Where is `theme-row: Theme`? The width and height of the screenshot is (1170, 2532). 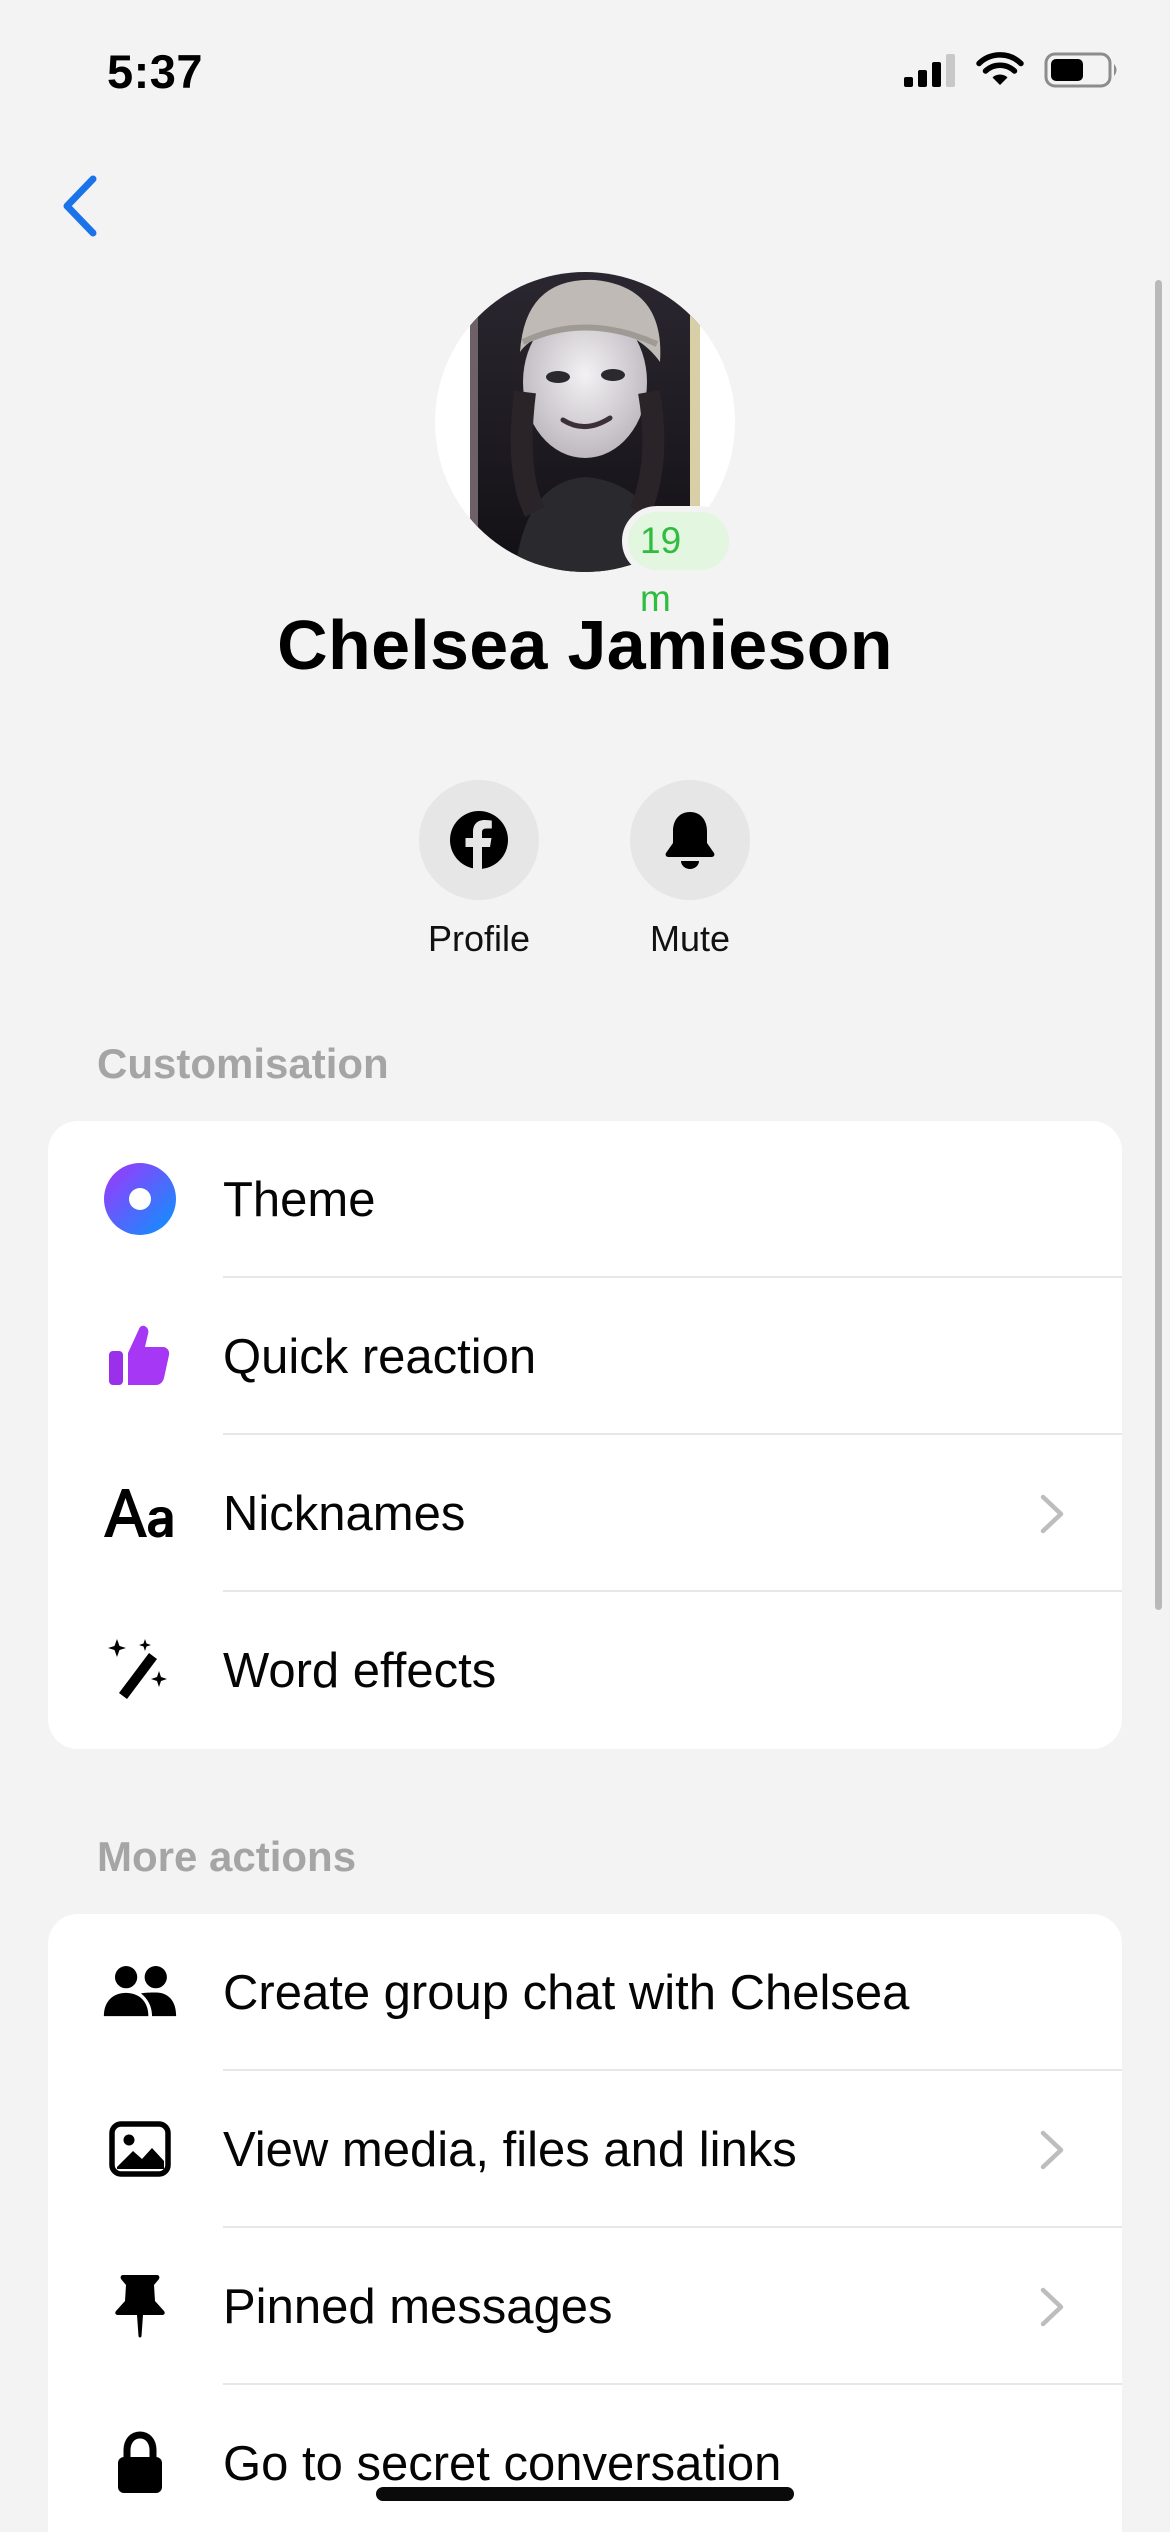 theme-row: Theme is located at coordinates (585, 1199).